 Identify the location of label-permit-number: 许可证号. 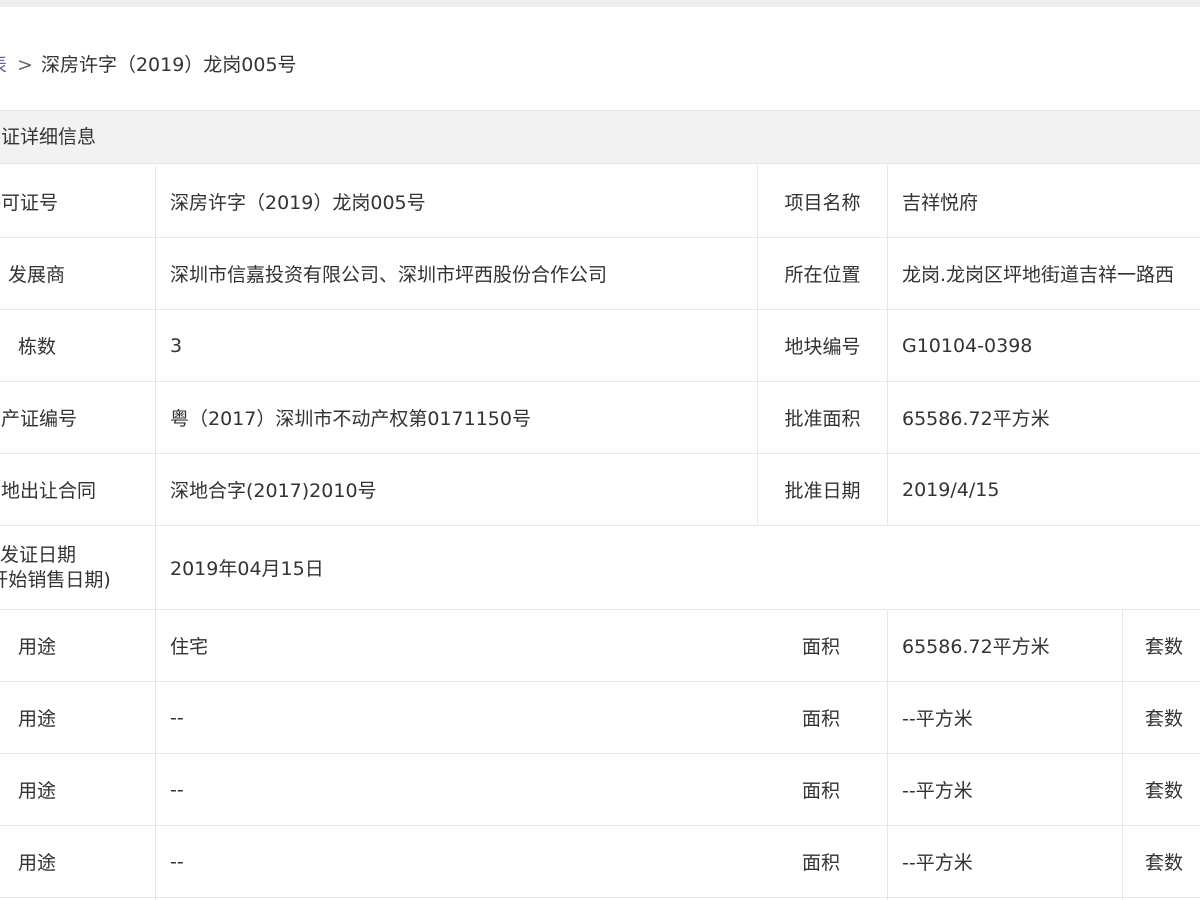
(29, 203).